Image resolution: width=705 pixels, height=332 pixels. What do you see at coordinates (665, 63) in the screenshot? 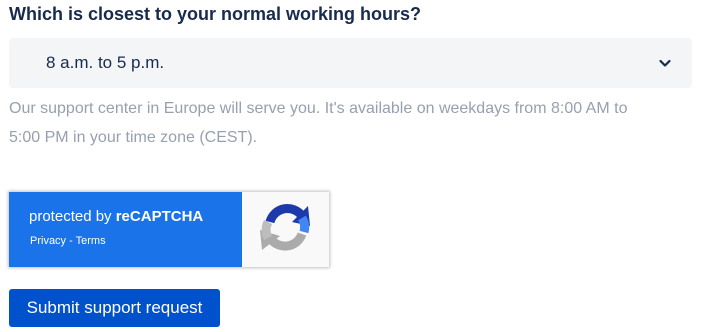
I see `chevron-down-icon` at bounding box center [665, 63].